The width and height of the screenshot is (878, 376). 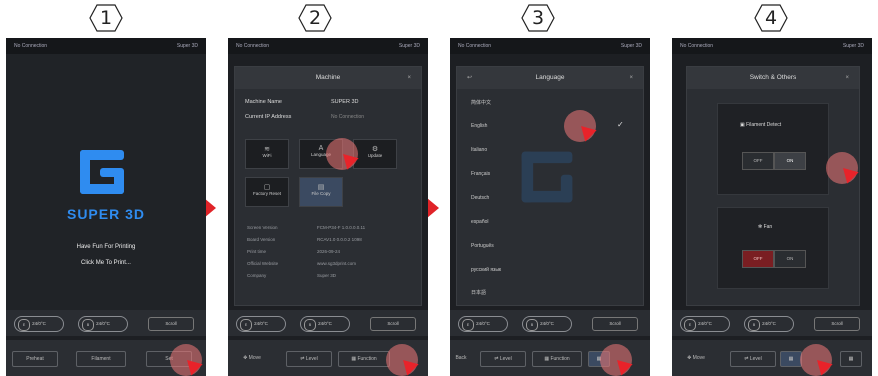 I want to click on menu-button: ▦, so click(x=851, y=359).